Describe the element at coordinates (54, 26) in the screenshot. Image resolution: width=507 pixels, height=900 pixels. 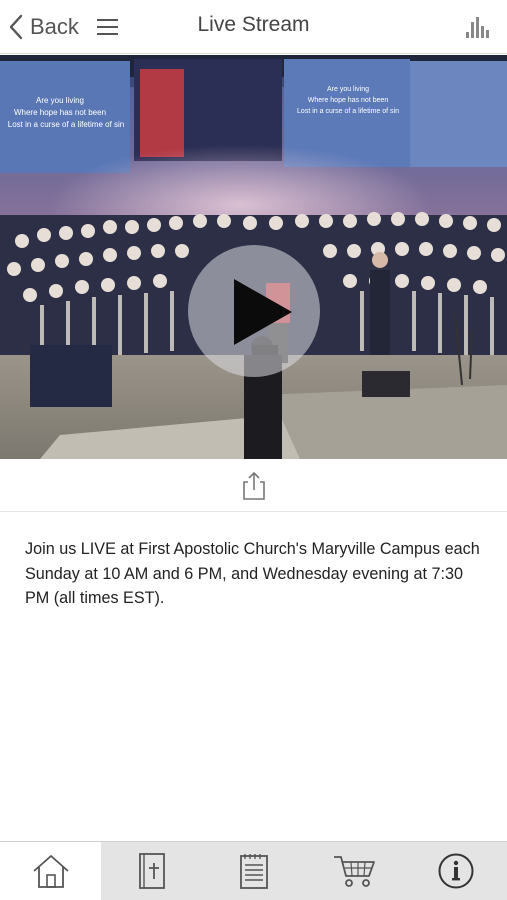
I see `back-label: Back` at that location.